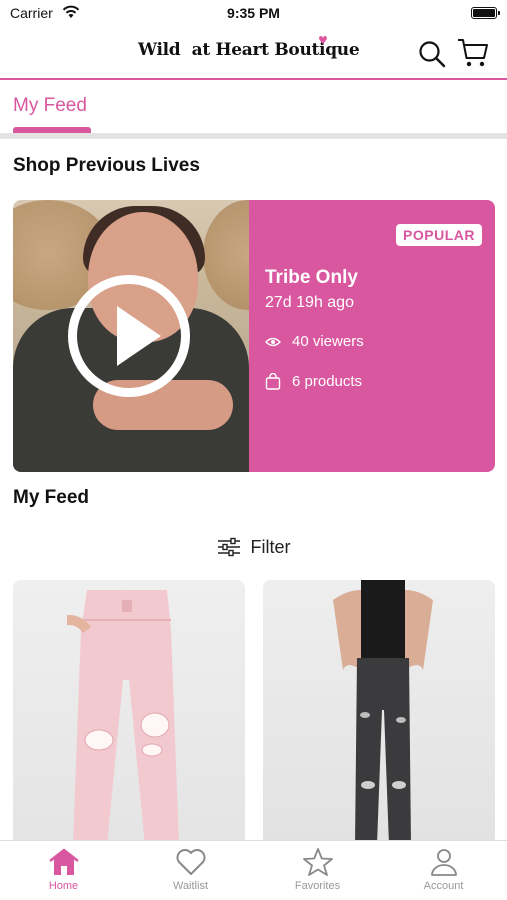  I want to click on products-count: 6 products, so click(327, 381).